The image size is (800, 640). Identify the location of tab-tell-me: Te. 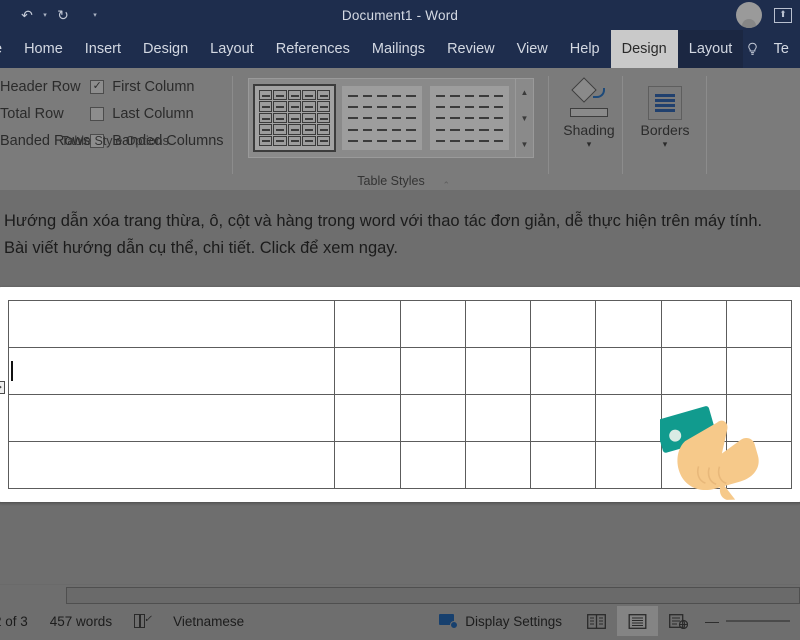
(781, 49).